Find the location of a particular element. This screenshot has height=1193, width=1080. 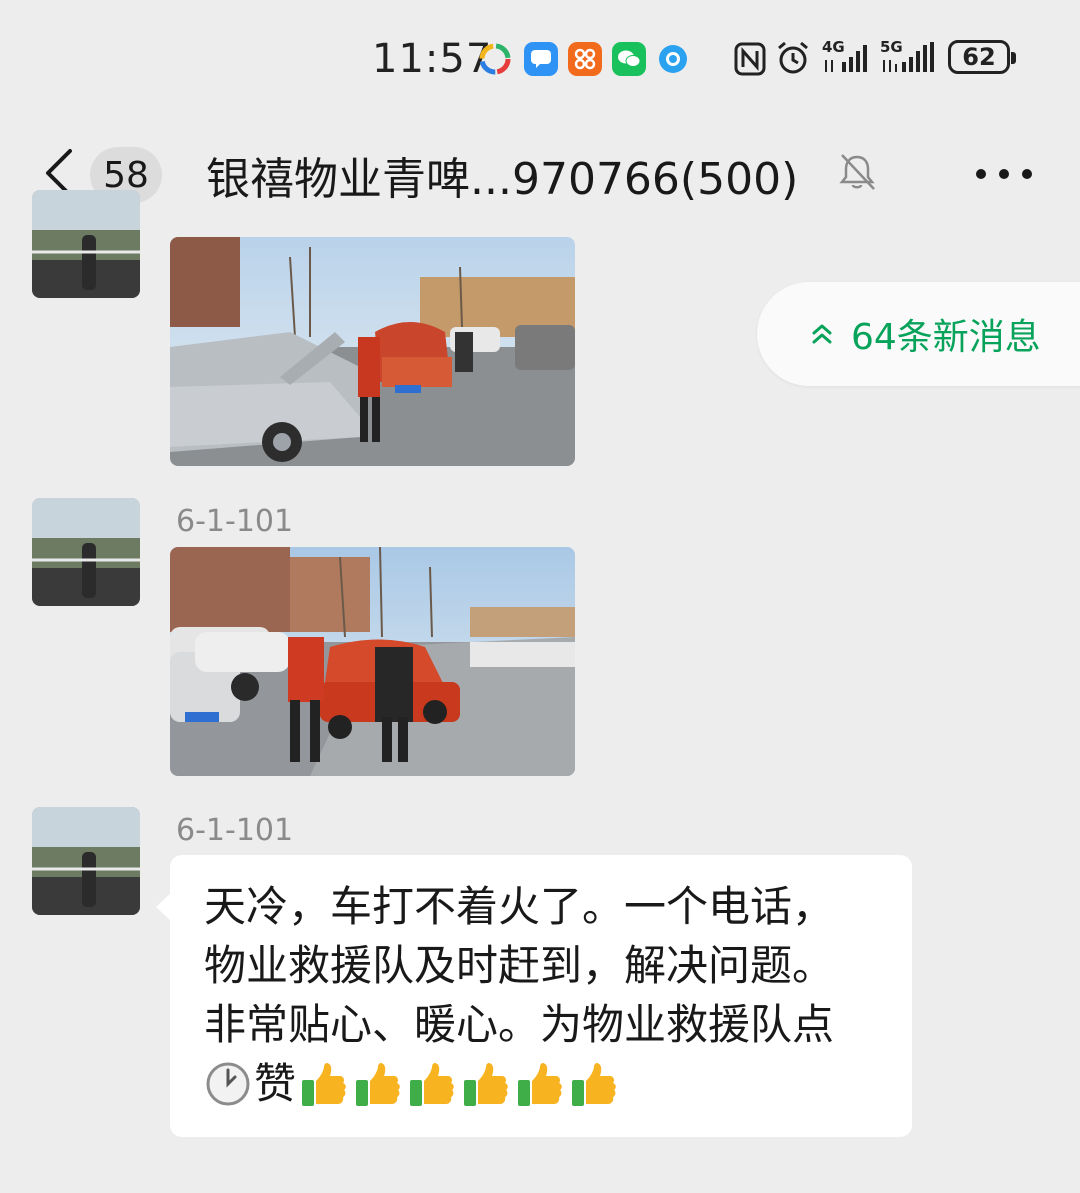

clock-emoji-icon is located at coordinates (228, 1083).